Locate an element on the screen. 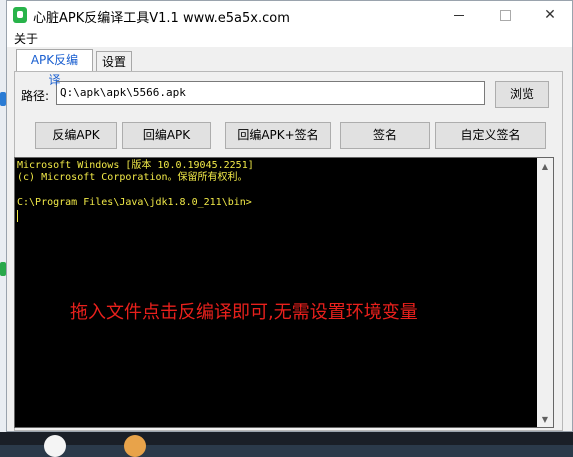 This screenshot has width=573, height=457. tab-settings: 设置 is located at coordinates (114, 61).